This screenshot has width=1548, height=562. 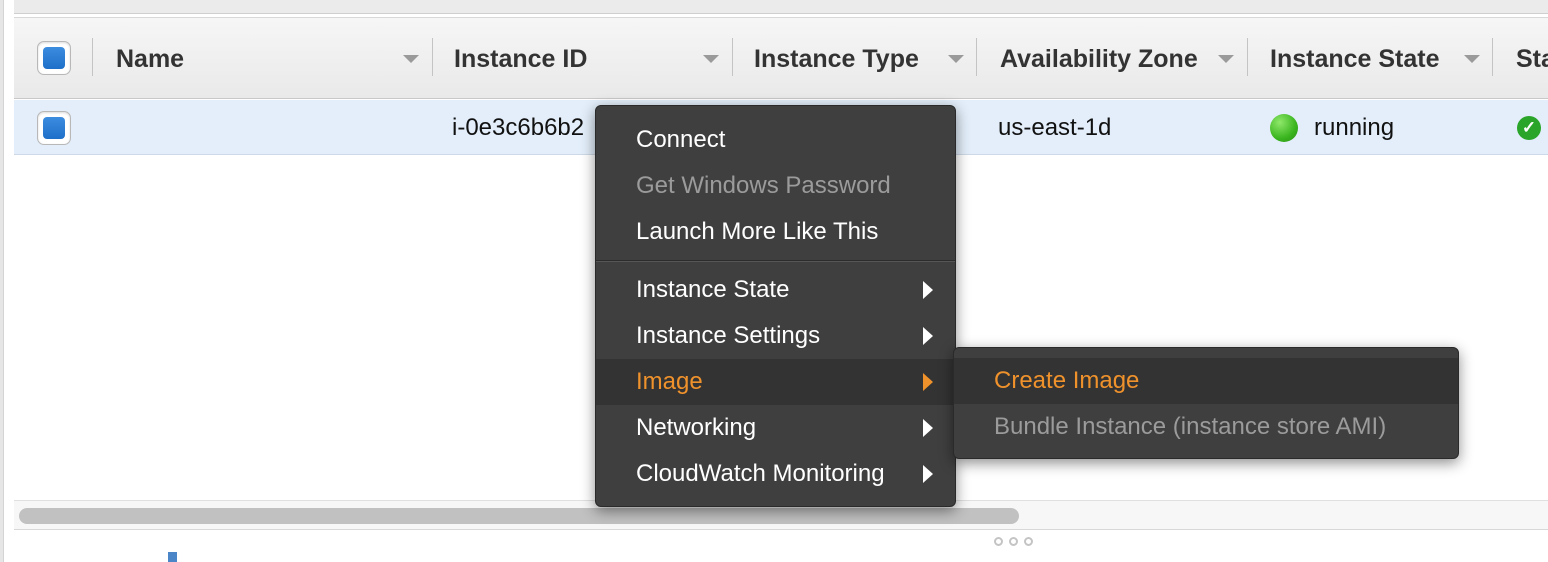 I want to click on details-pane-marker, so click(x=172, y=557).